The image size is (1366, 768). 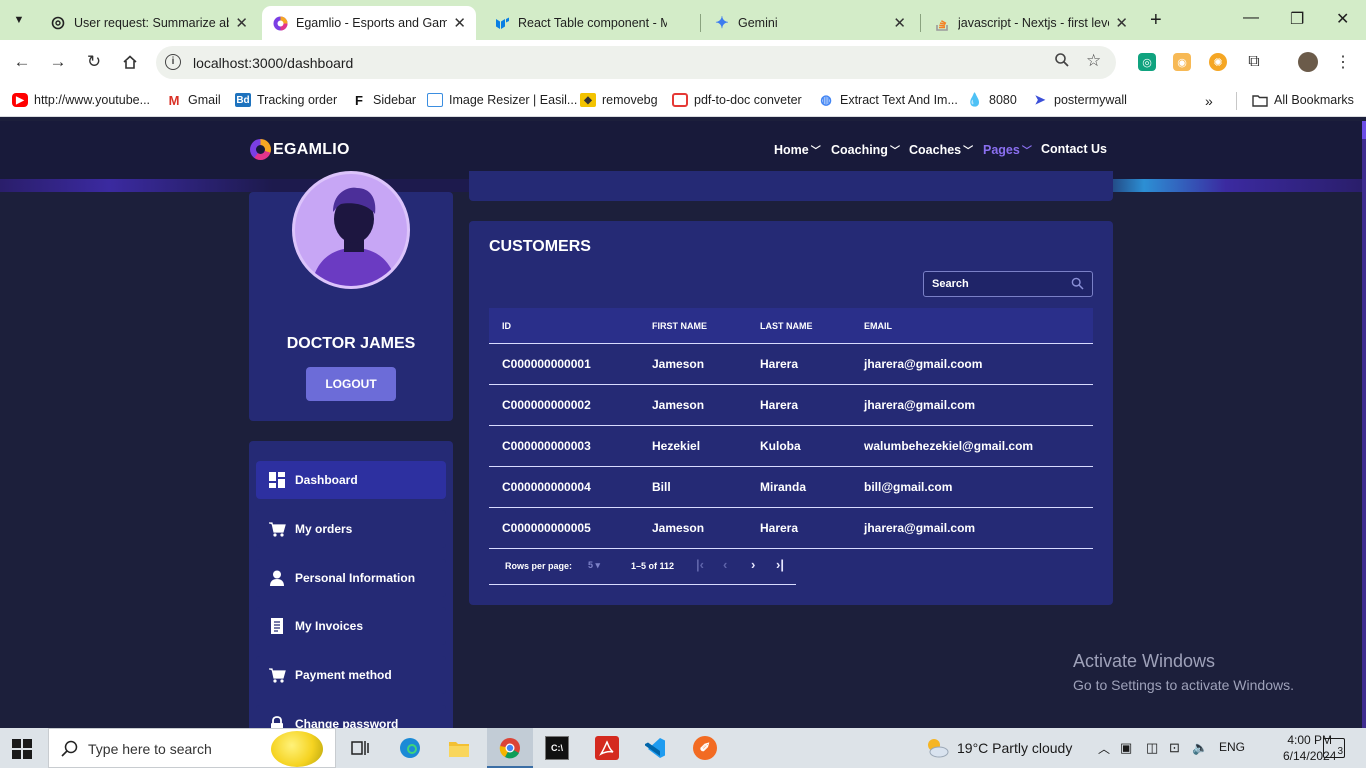 What do you see at coordinates (277, 721) in the screenshot?
I see `lock-icon` at bounding box center [277, 721].